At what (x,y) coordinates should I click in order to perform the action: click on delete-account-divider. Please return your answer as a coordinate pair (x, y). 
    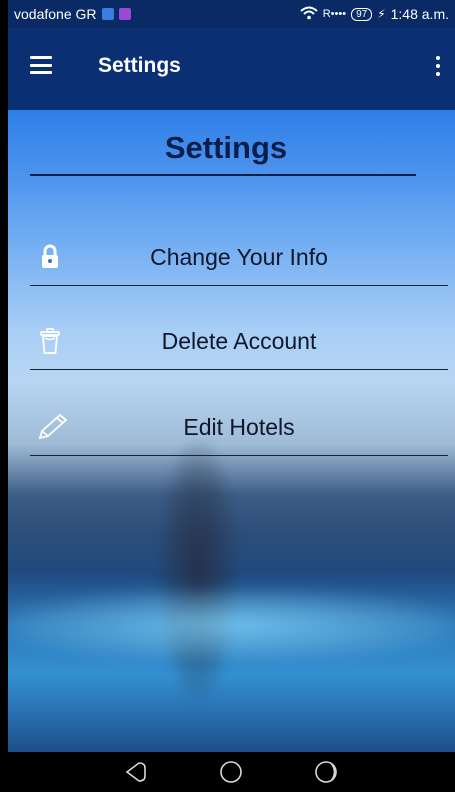
    Looking at the image, I should click on (239, 369).